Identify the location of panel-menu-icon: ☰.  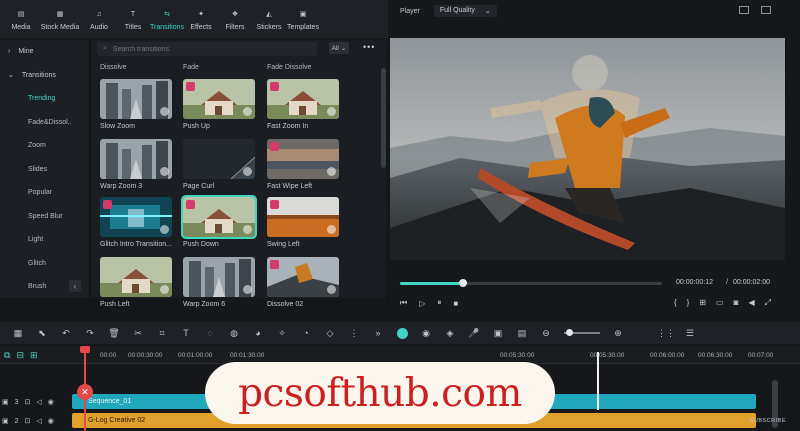
(690, 333).